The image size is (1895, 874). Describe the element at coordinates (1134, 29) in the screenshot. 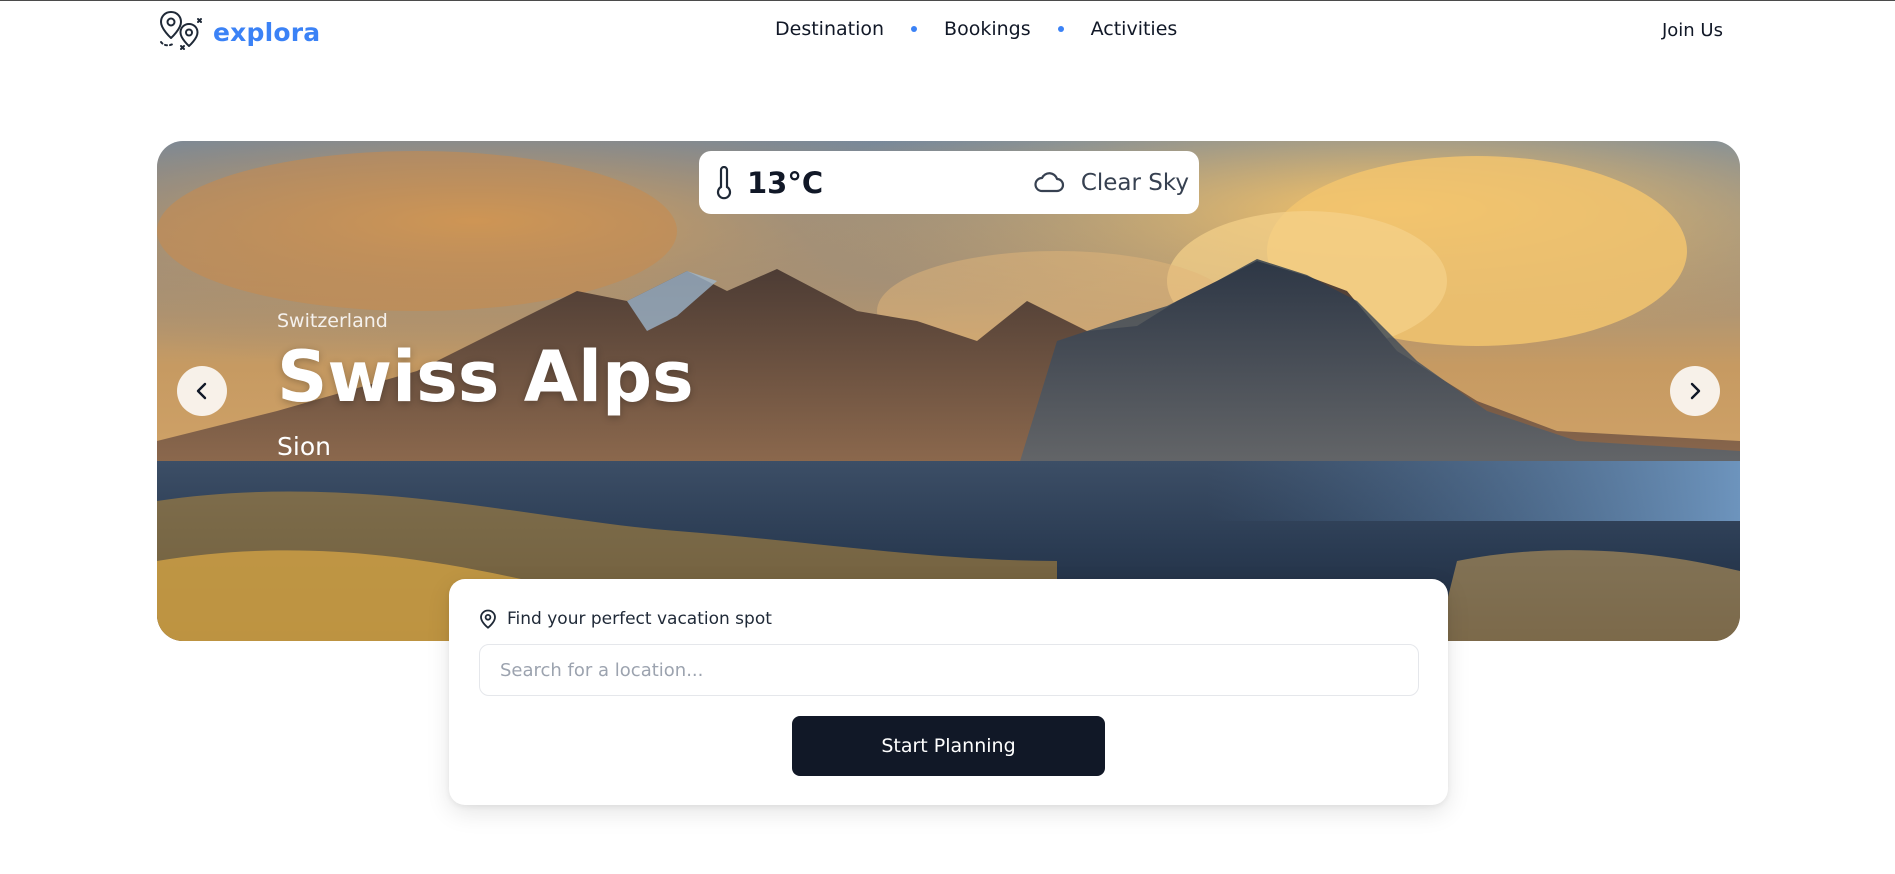

I see `nav-item-activities: Activities` at that location.